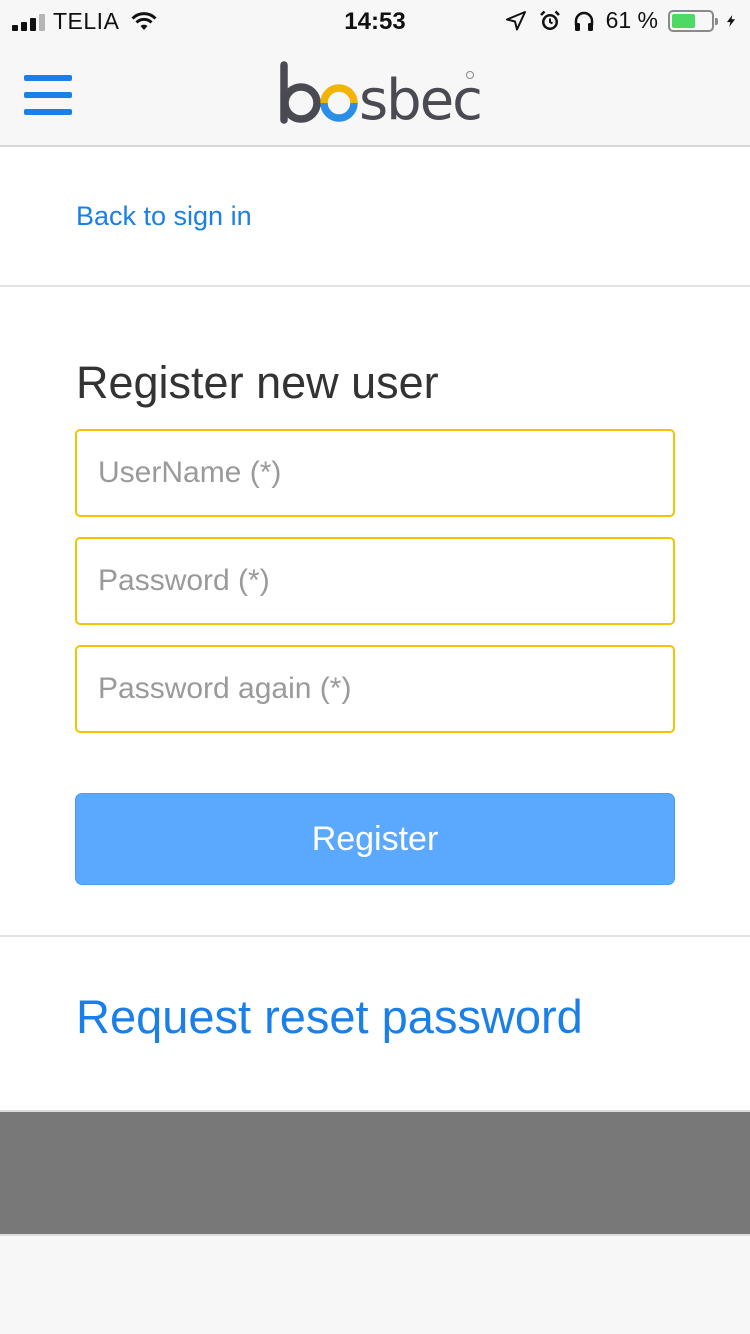  I want to click on footer-band, so click(375, 1172).